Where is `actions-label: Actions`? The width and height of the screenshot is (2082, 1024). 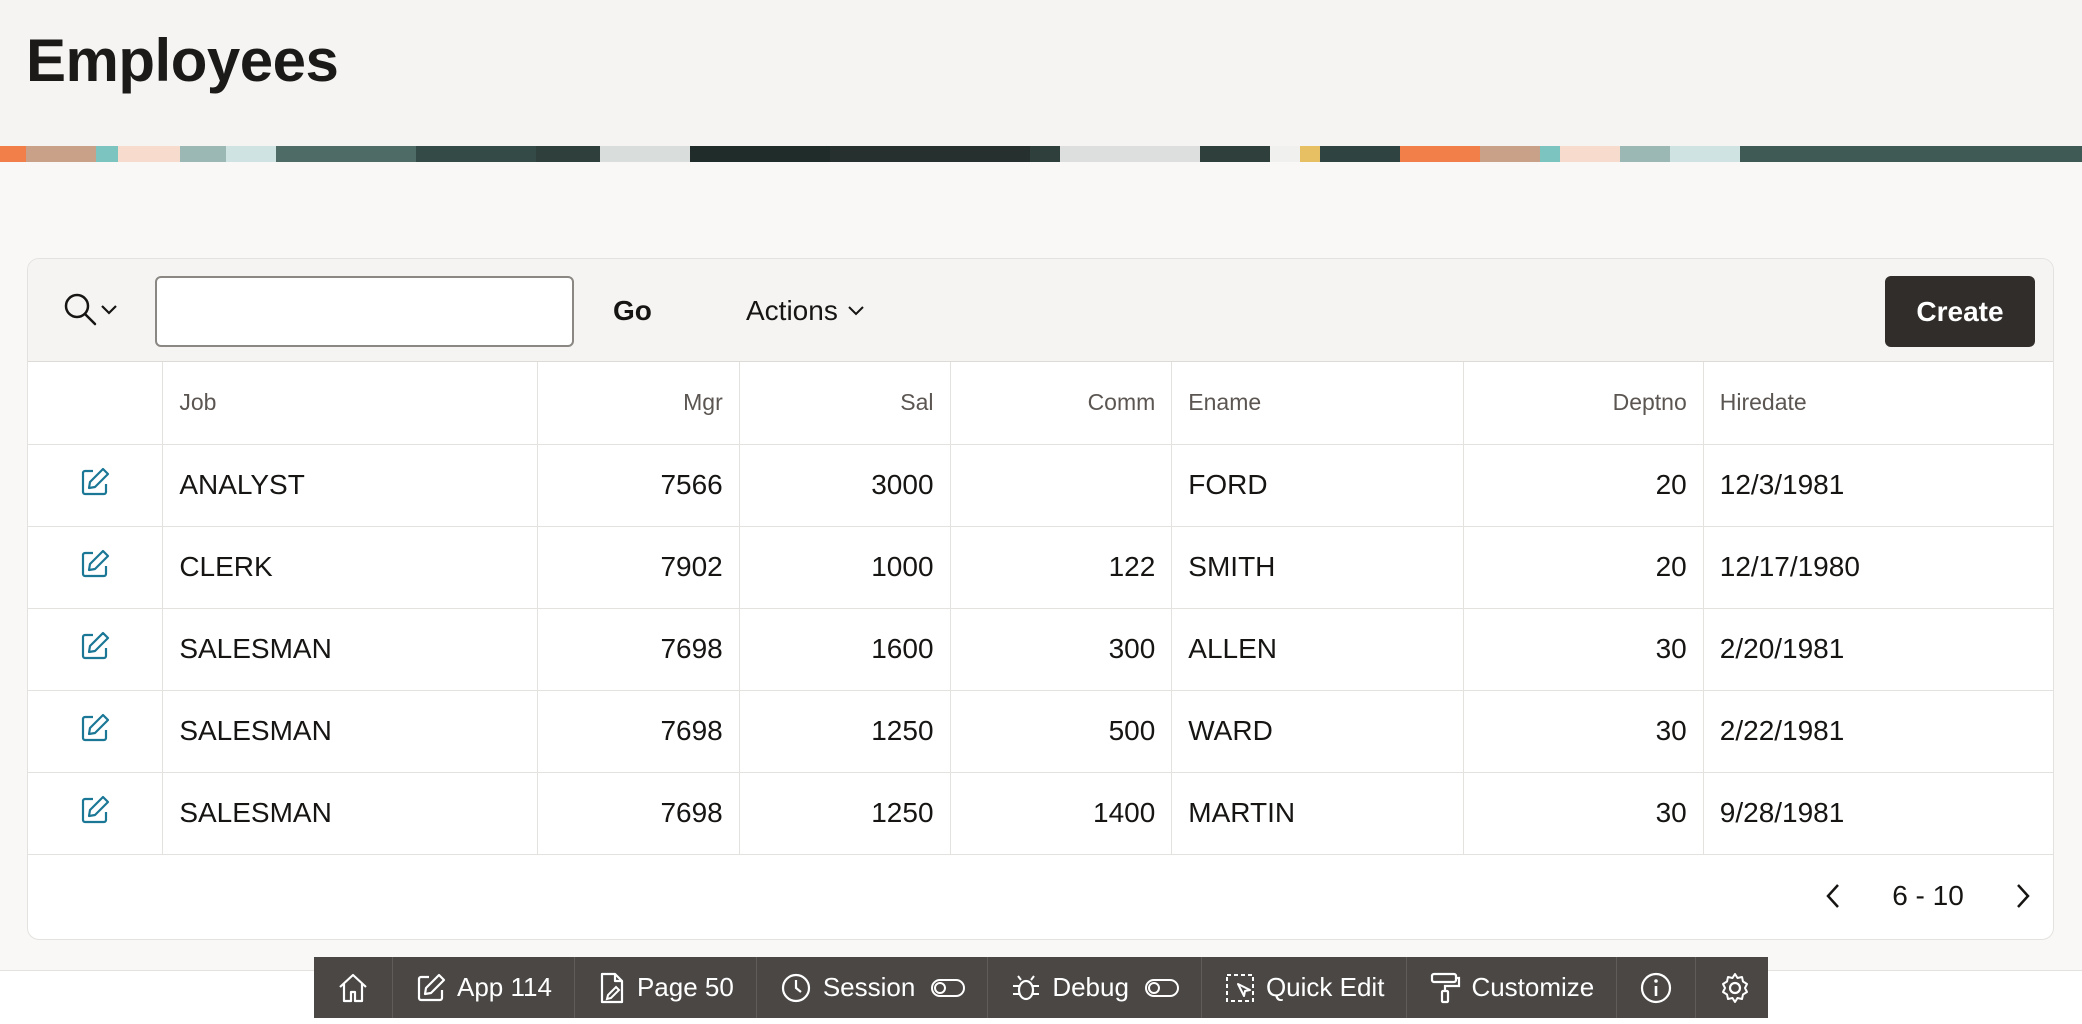
actions-label: Actions is located at coordinates (792, 310).